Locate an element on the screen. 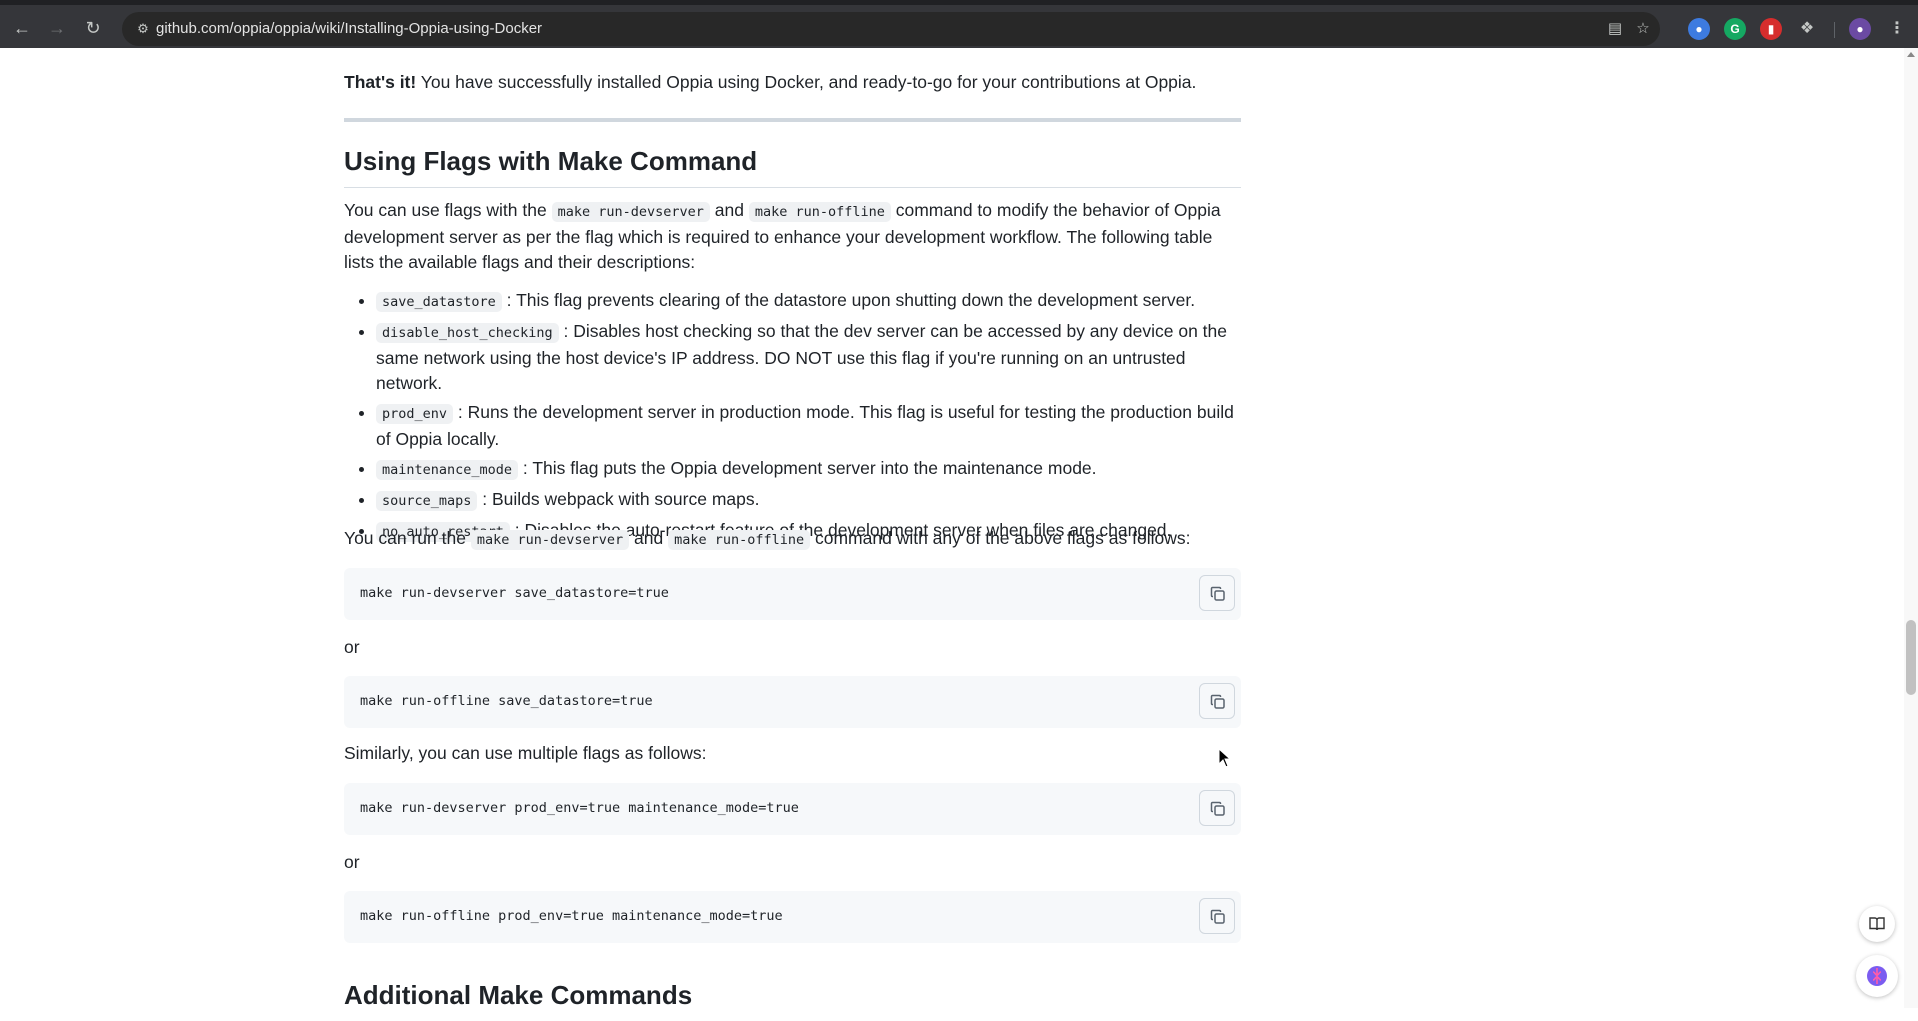  horizontal-rule is located at coordinates (792, 120).